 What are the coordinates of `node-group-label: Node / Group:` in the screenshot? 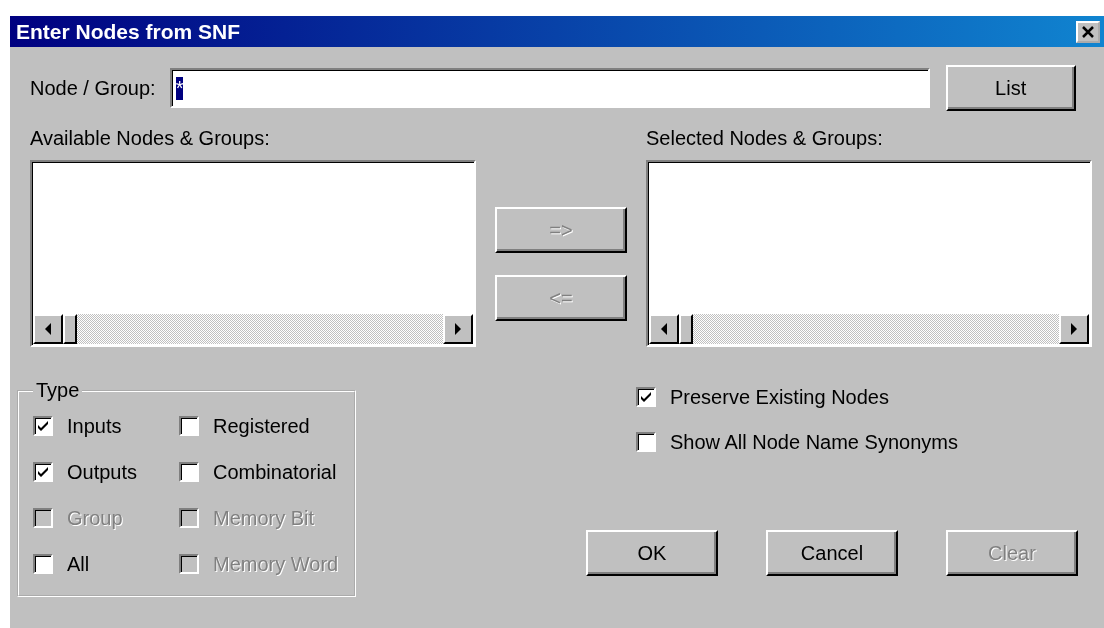 It's located at (93, 88).